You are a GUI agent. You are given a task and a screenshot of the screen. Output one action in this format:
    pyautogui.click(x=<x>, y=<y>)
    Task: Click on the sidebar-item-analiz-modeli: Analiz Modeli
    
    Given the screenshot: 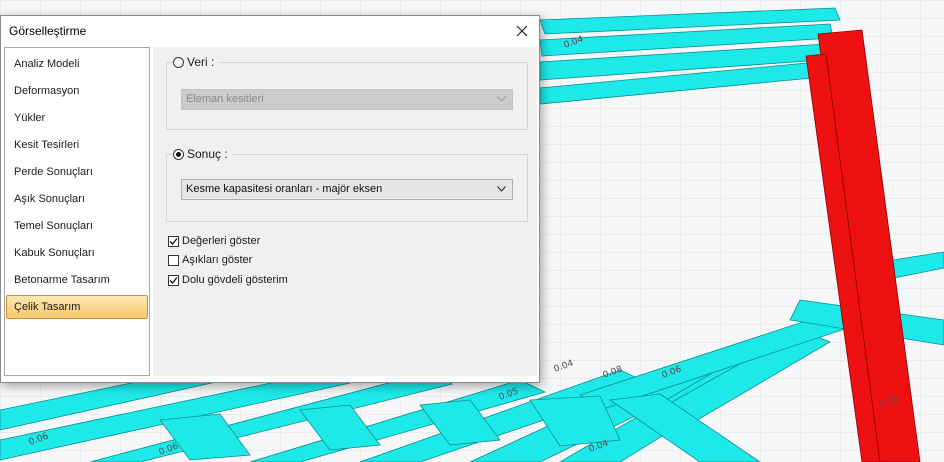 What is the action you would take?
    pyautogui.click(x=77, y=64)
    